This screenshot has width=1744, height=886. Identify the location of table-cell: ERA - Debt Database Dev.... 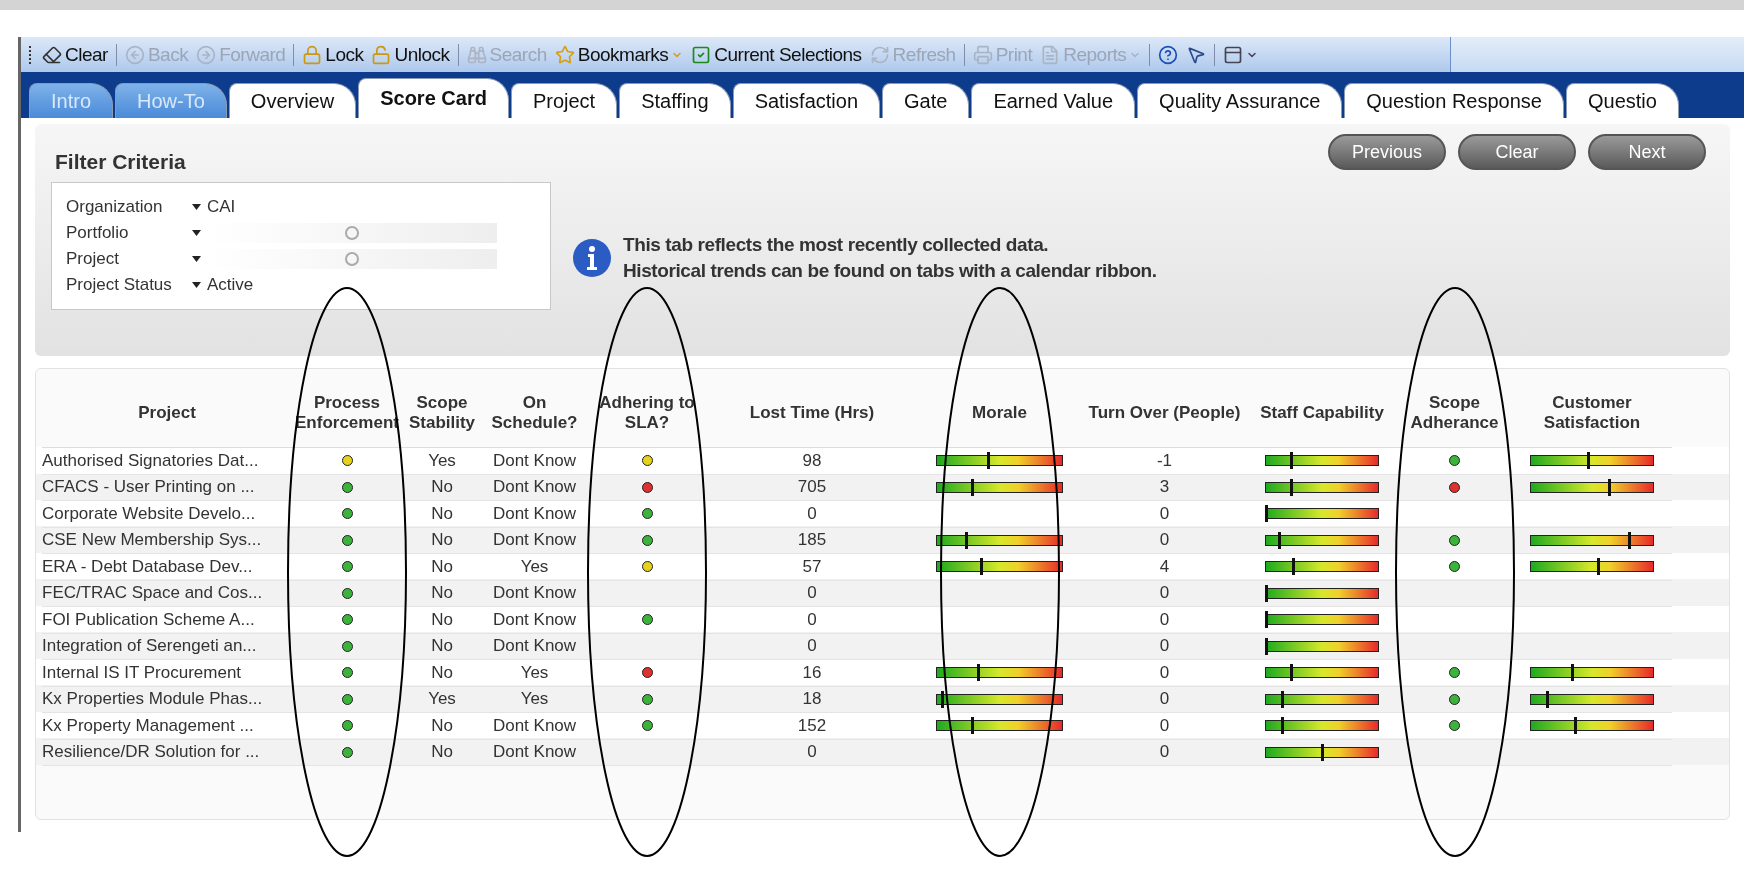
(147, 566).